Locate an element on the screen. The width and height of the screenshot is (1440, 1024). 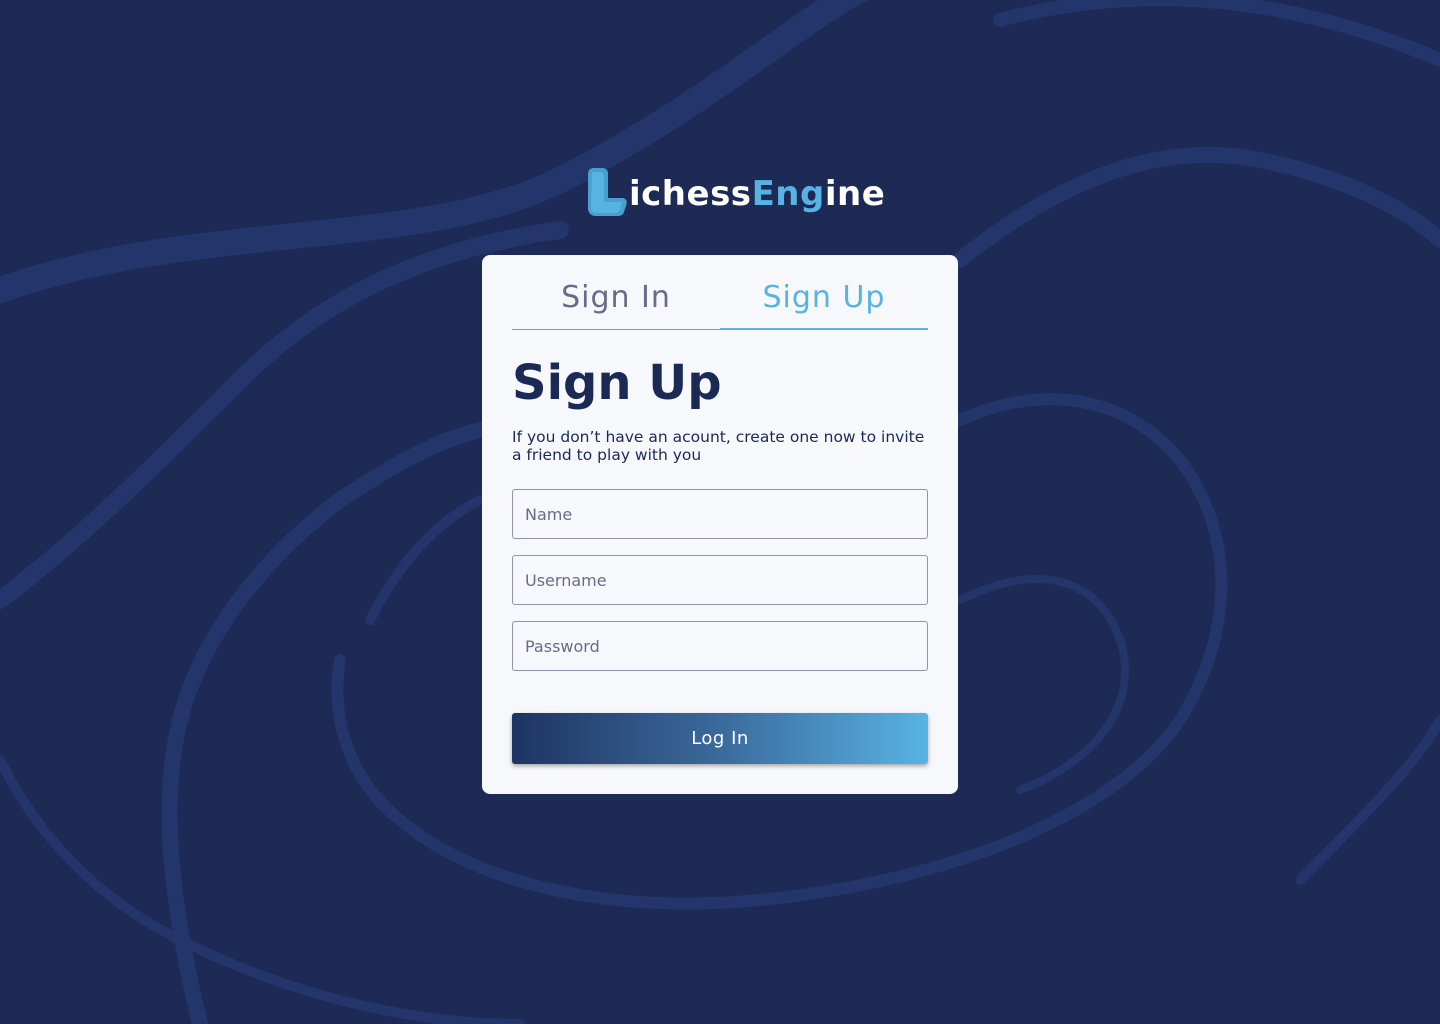
username-field is located at coordinates (720, 580).